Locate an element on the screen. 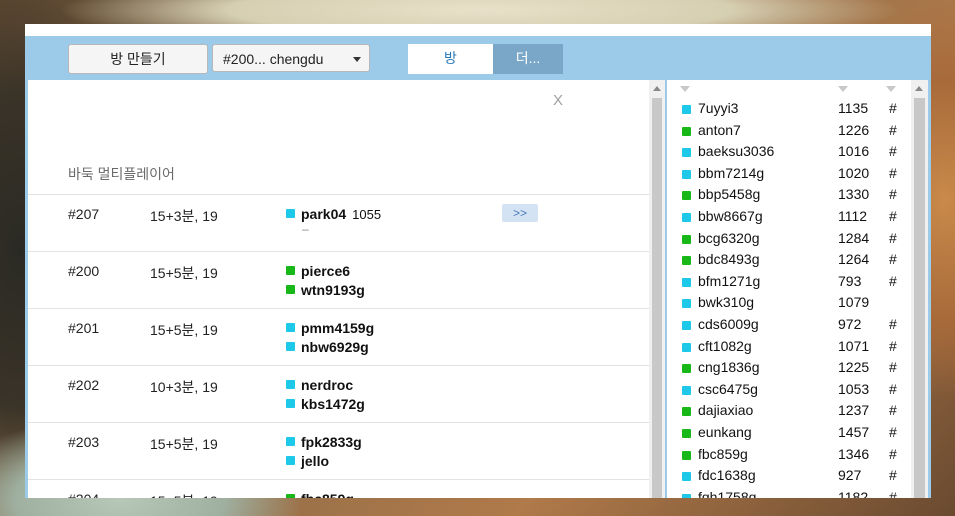  game-row: #204 15+5분, 19 fbc859g is located at coordinates (338, 488).